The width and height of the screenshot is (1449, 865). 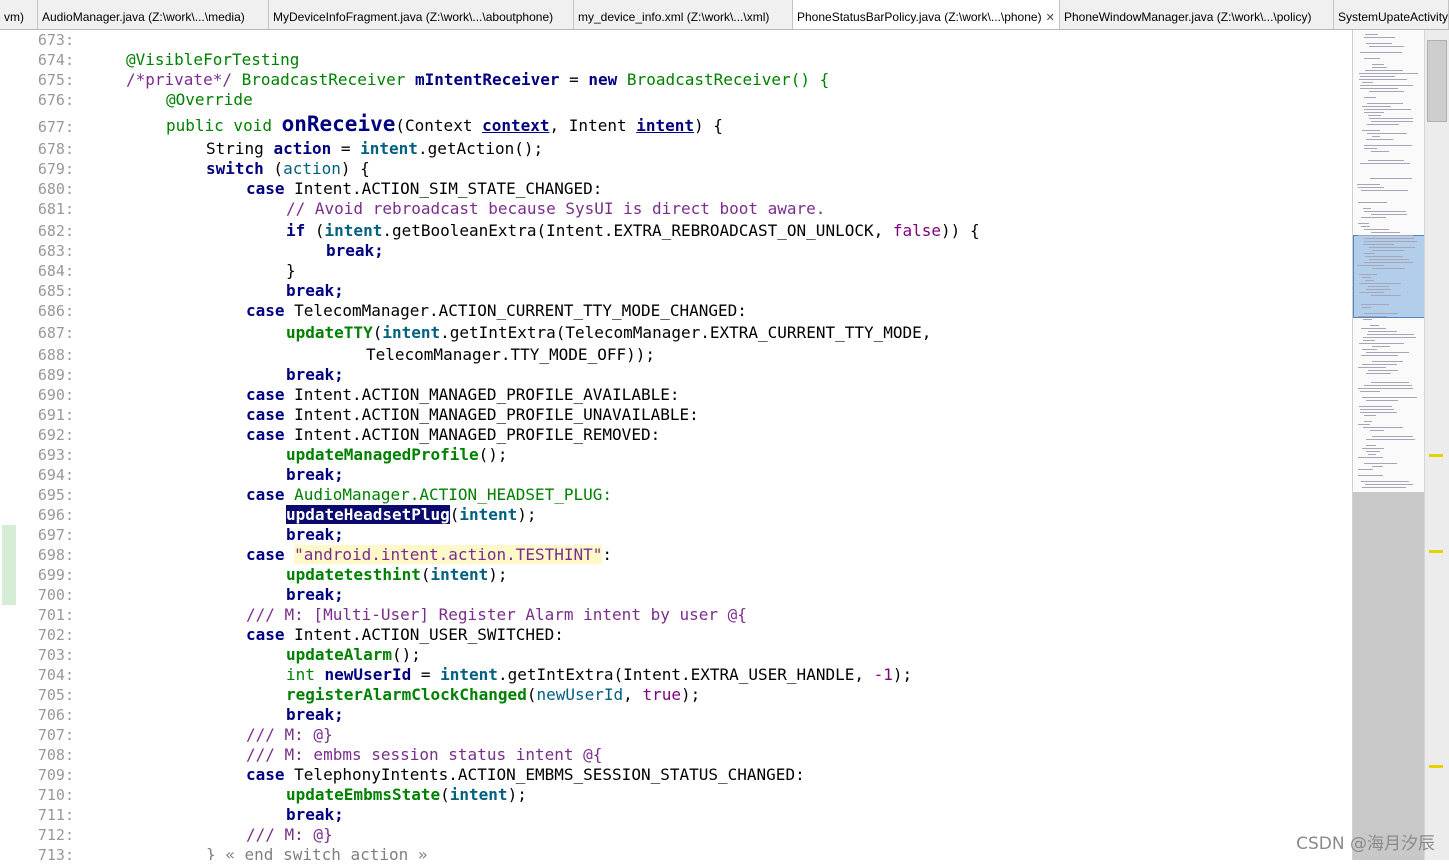 What do you see at coordinates (510, 355) in the screenshot?
I see `code-line: TelecomManager.TTY_MODE_OFF));` at bounding box center [510, 355].